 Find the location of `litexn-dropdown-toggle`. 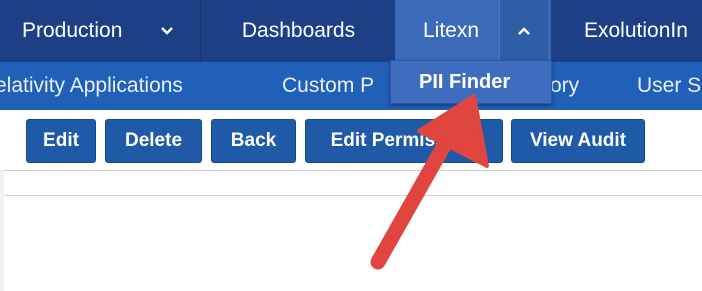

litexn-dropdown-toggle is located at coordinates (523, 31).